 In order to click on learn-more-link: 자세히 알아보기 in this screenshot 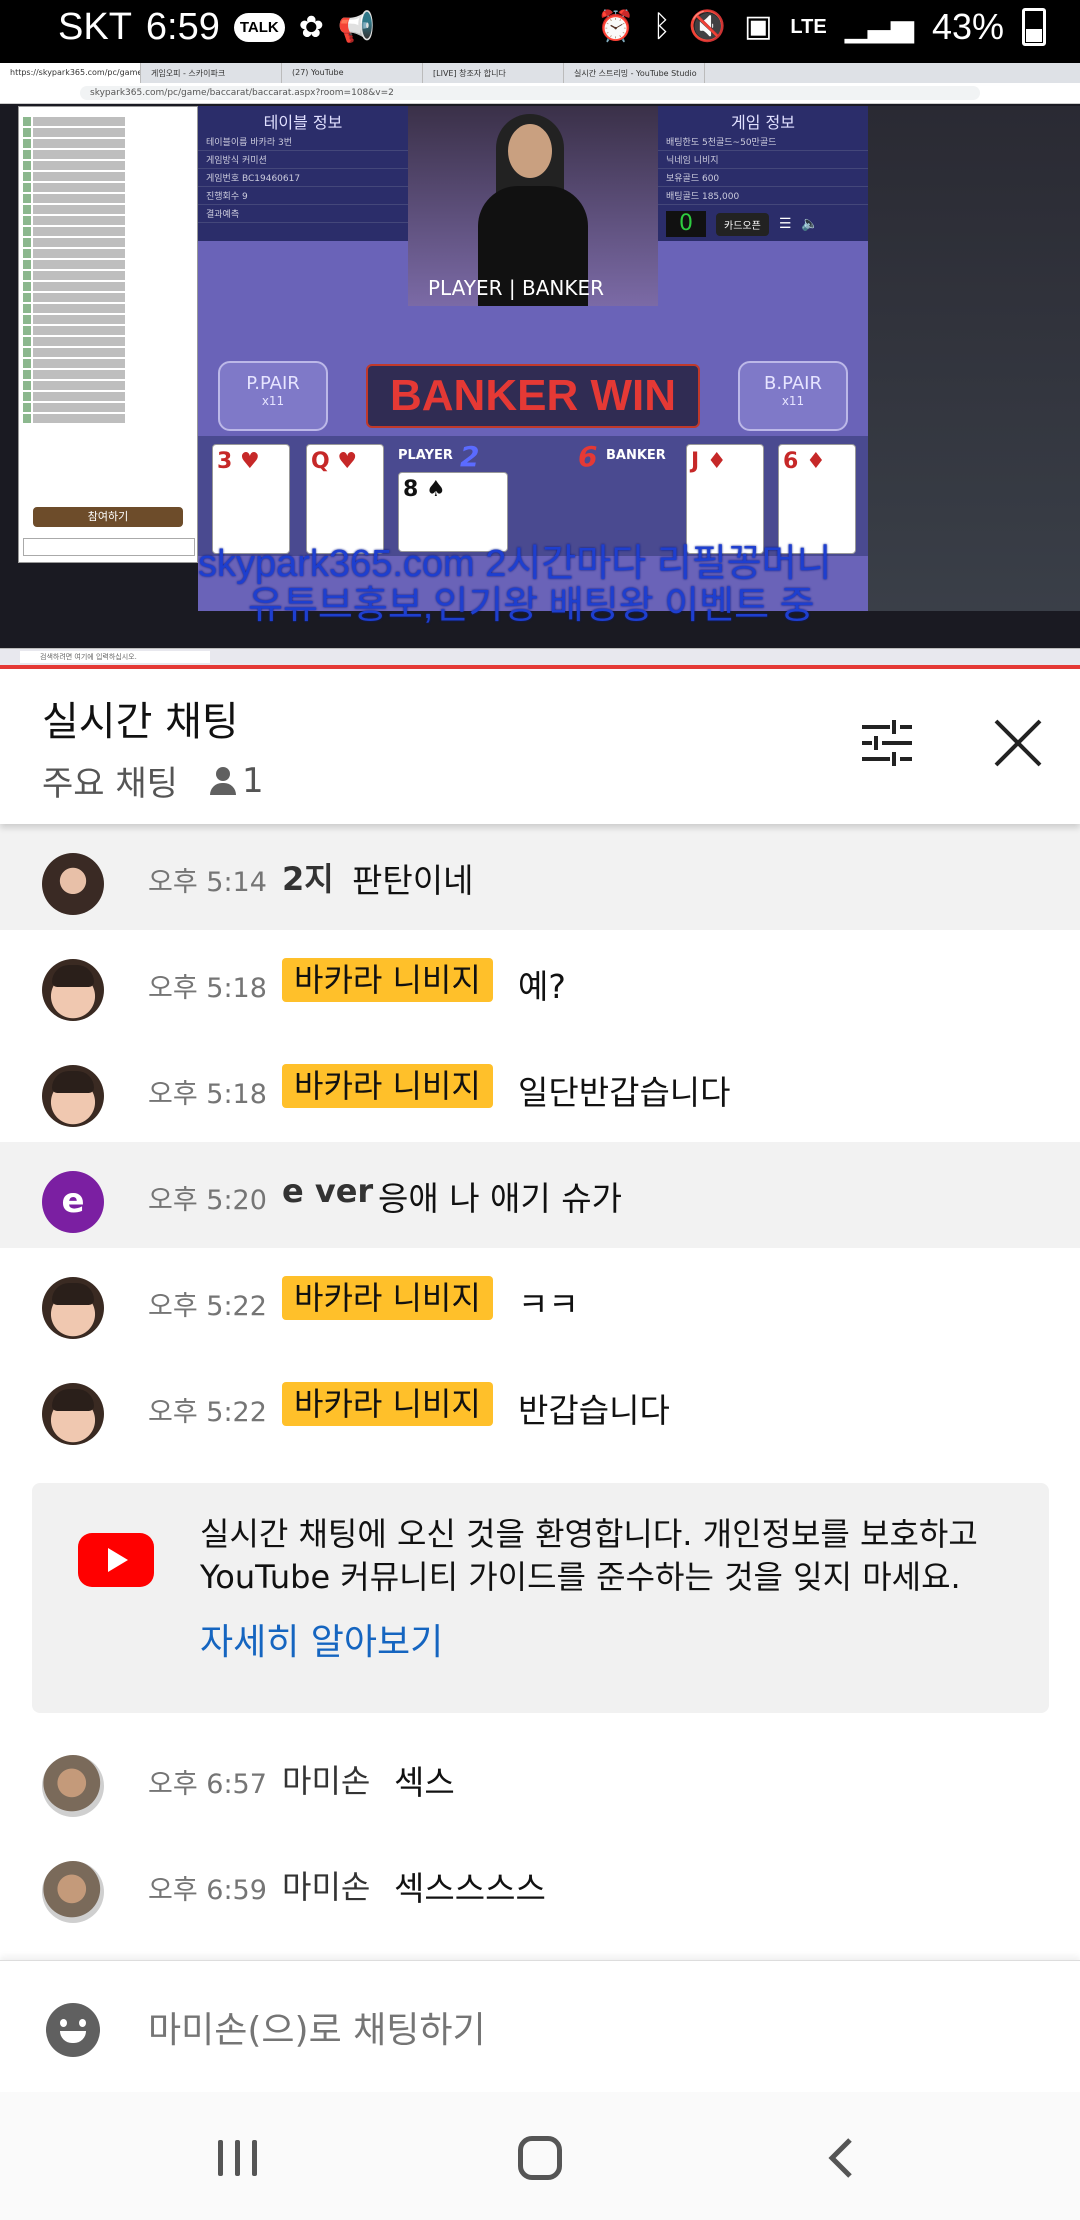, I will do `click(321, 1639)`.